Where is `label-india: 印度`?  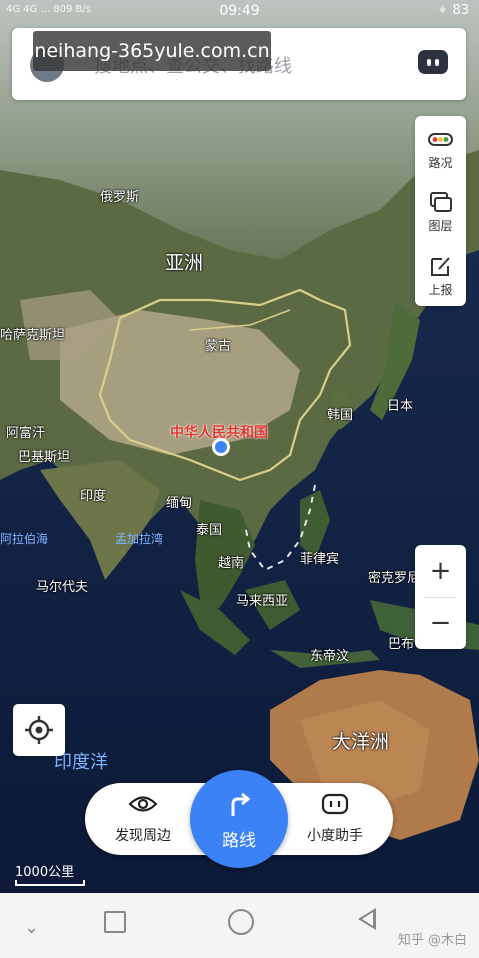
label-india: 印度 is located at coordinates (93, 496).